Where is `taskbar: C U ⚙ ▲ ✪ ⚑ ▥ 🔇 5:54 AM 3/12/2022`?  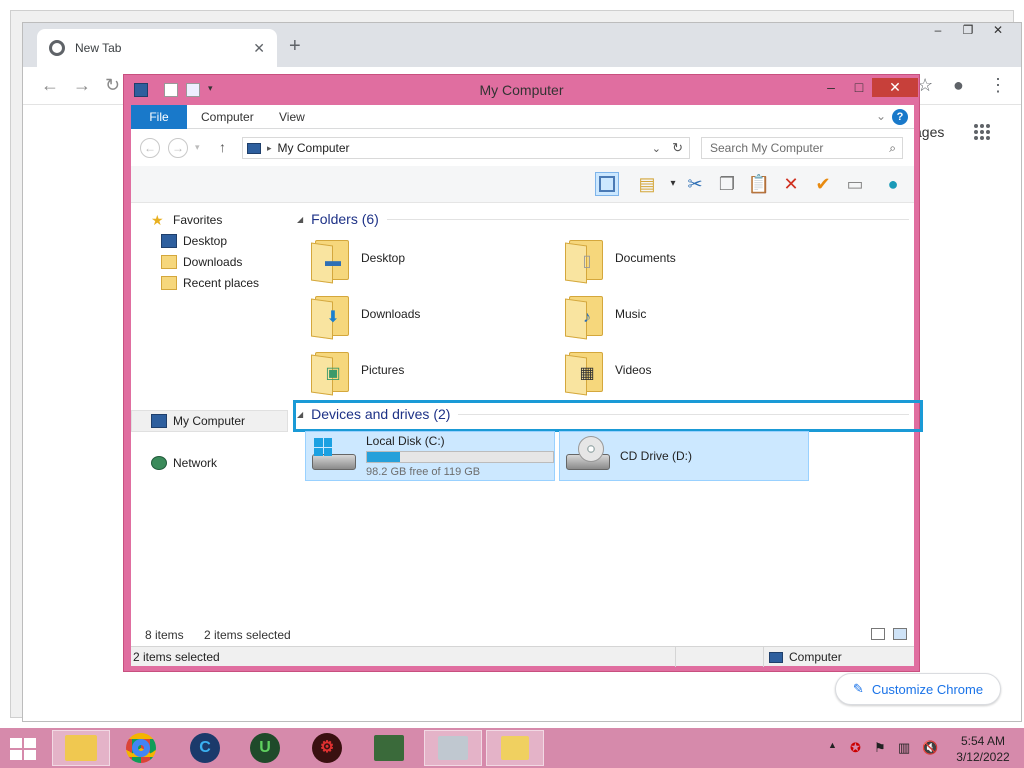 taskbar: C U ⚙ ▲ ✪ ⚑ ▥ 🔇 5:54 AM 3/12/2022 is located at coordinates (512, 748).